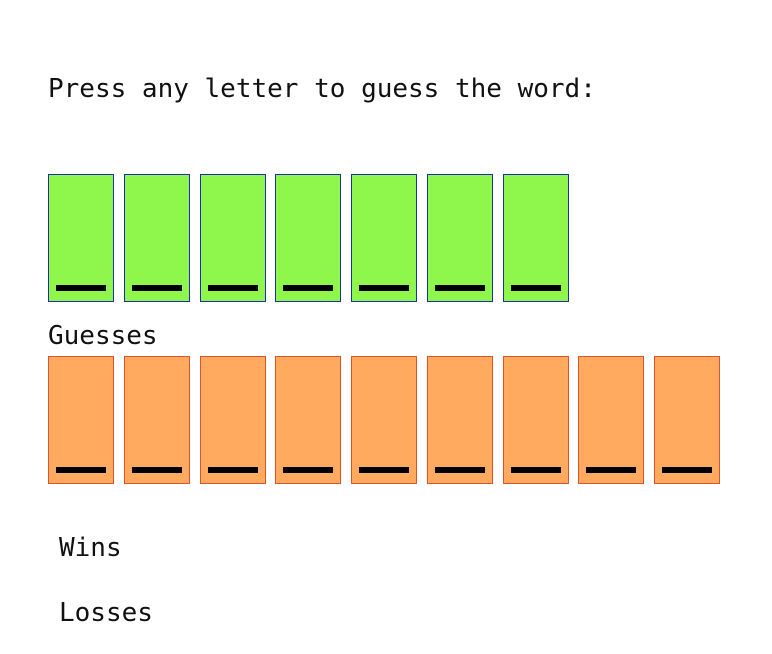 The width and height of the screenshot is (772, 654). What do you see at coordinates (90, 548) in the screenshot?
I see `wins-label: Wins` at bounding box center [90, 548].